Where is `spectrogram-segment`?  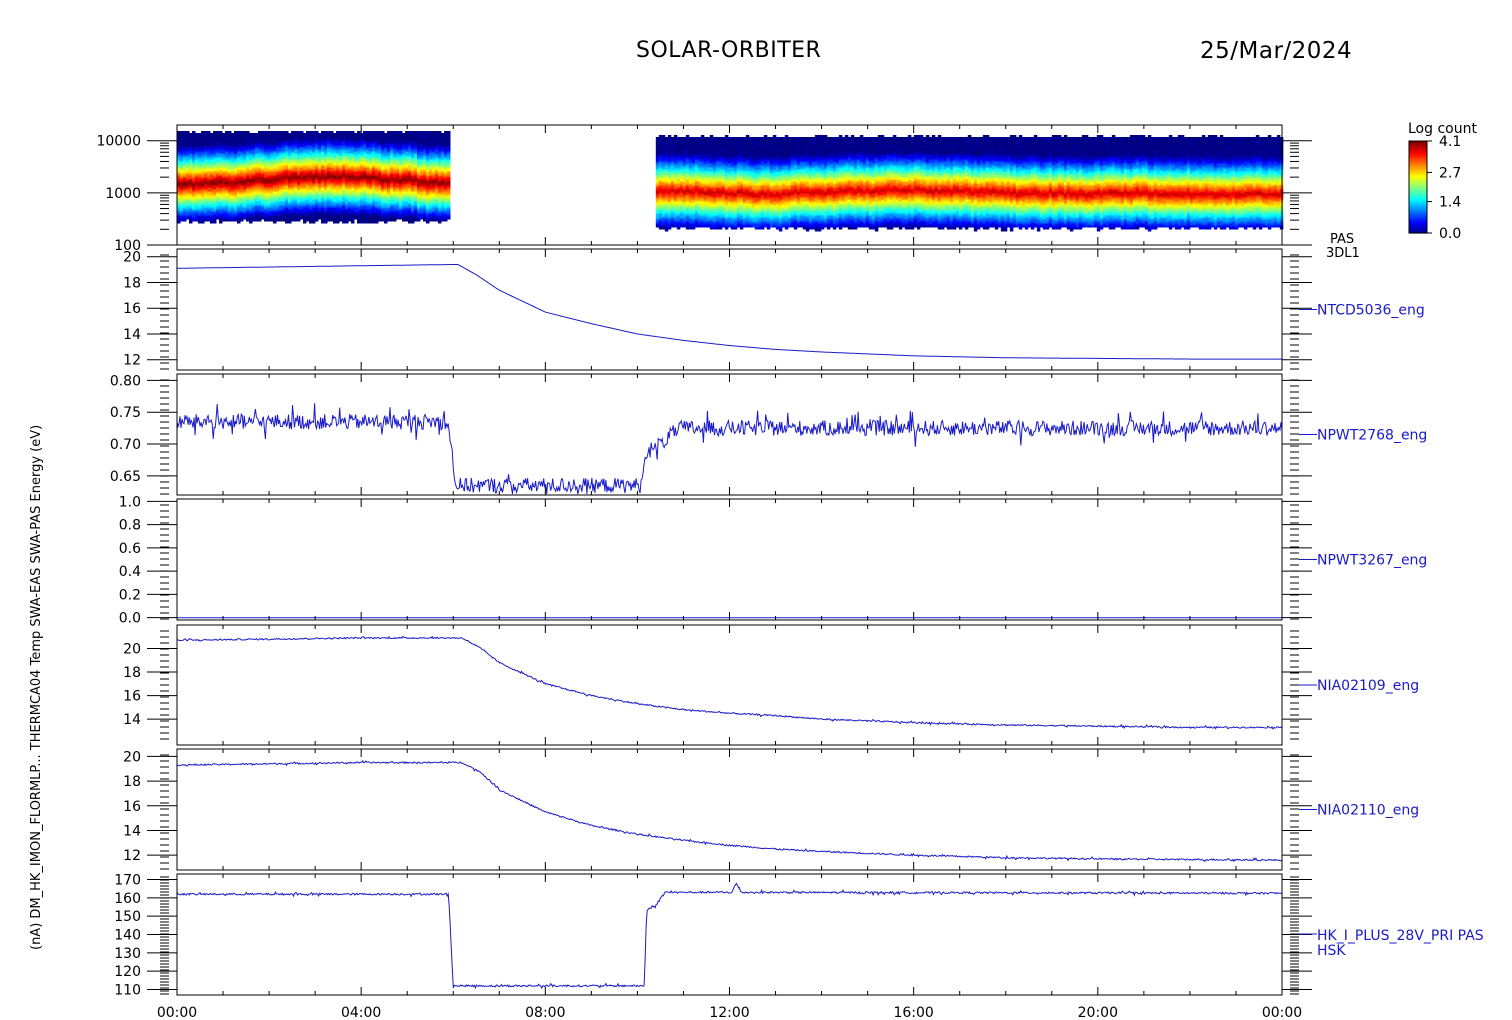
spectrogram-segment is located at coordinates (314, 177).